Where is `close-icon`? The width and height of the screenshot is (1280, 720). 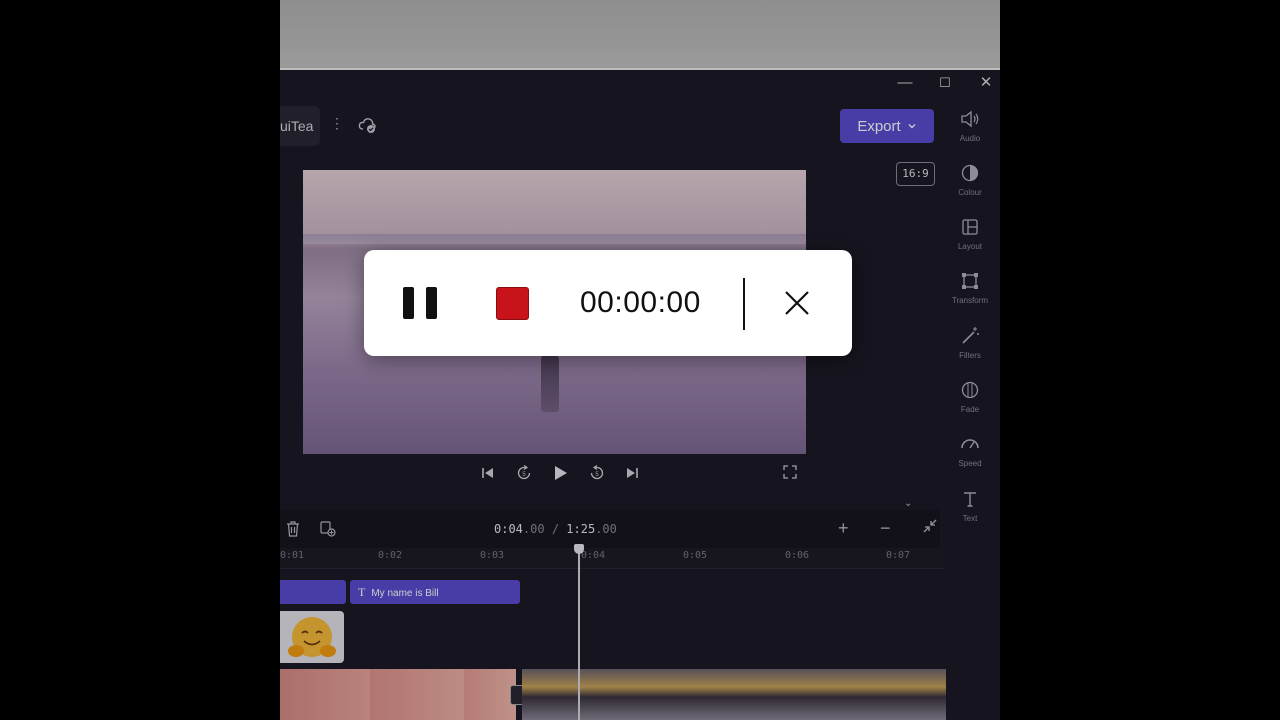
close-icon is located at coordinates (797, 303).